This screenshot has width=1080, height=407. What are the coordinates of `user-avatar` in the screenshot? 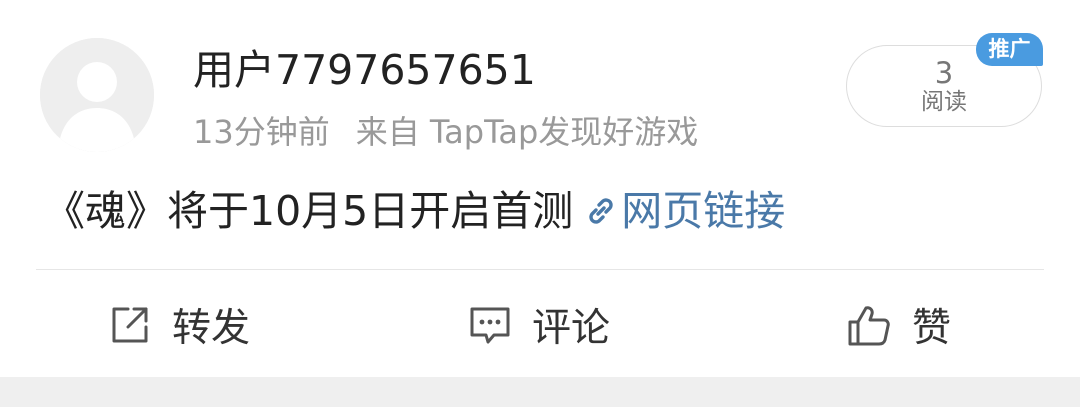 It's located at (97, 95).